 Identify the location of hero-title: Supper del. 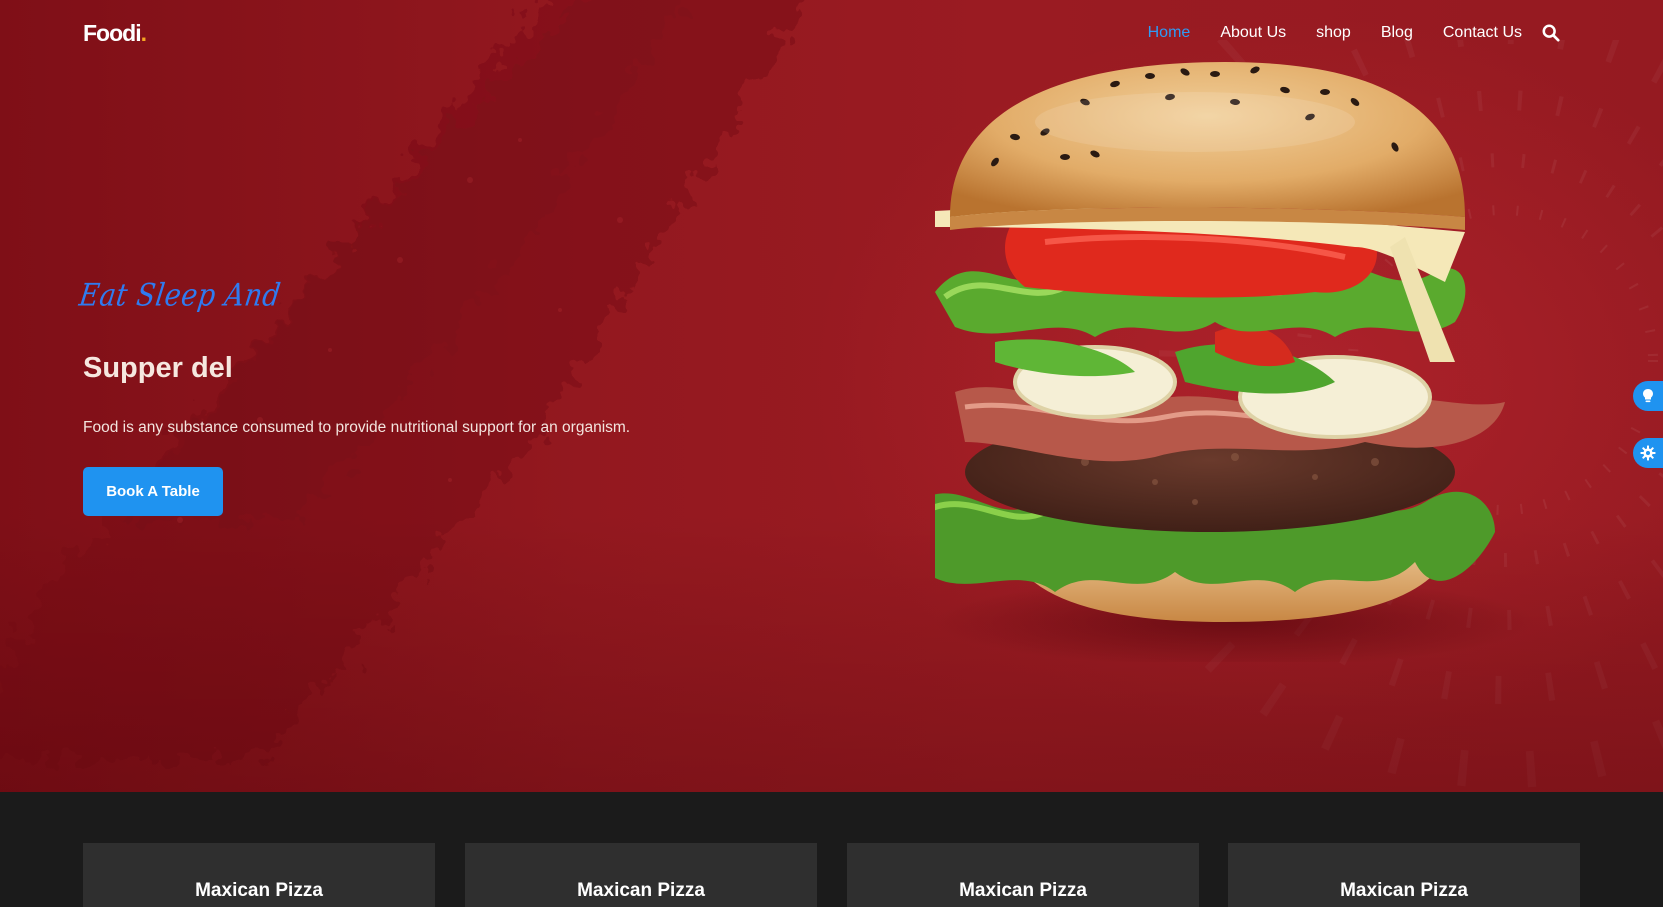
(158, 368).